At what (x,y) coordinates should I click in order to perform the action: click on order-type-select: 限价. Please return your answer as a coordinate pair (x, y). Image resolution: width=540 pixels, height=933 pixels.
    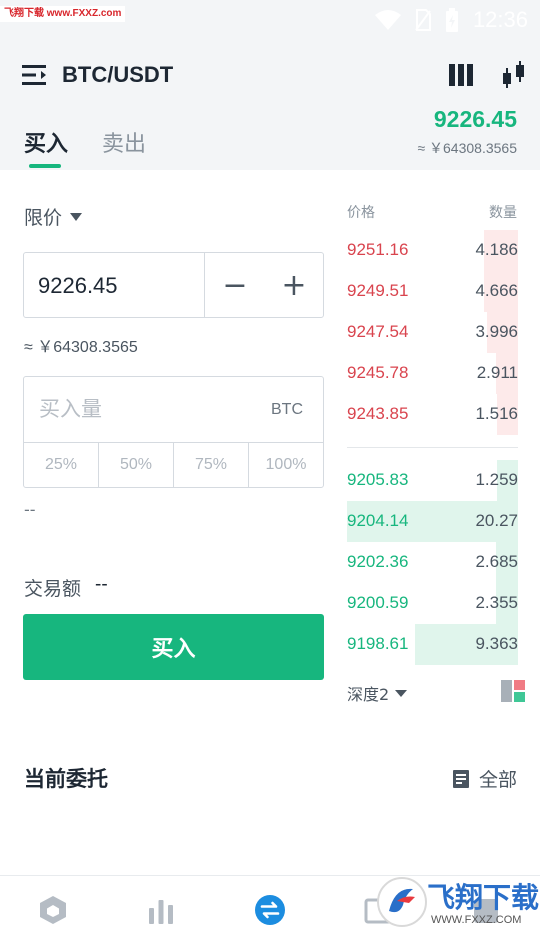
    Looking at the image, I should click on (53, 216).